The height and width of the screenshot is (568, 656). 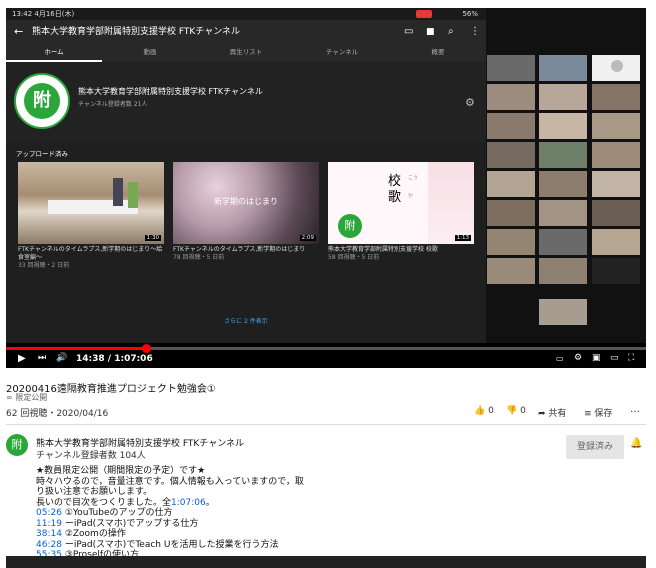 I want to click on furigana-2: か, so click(x=411, y=196).